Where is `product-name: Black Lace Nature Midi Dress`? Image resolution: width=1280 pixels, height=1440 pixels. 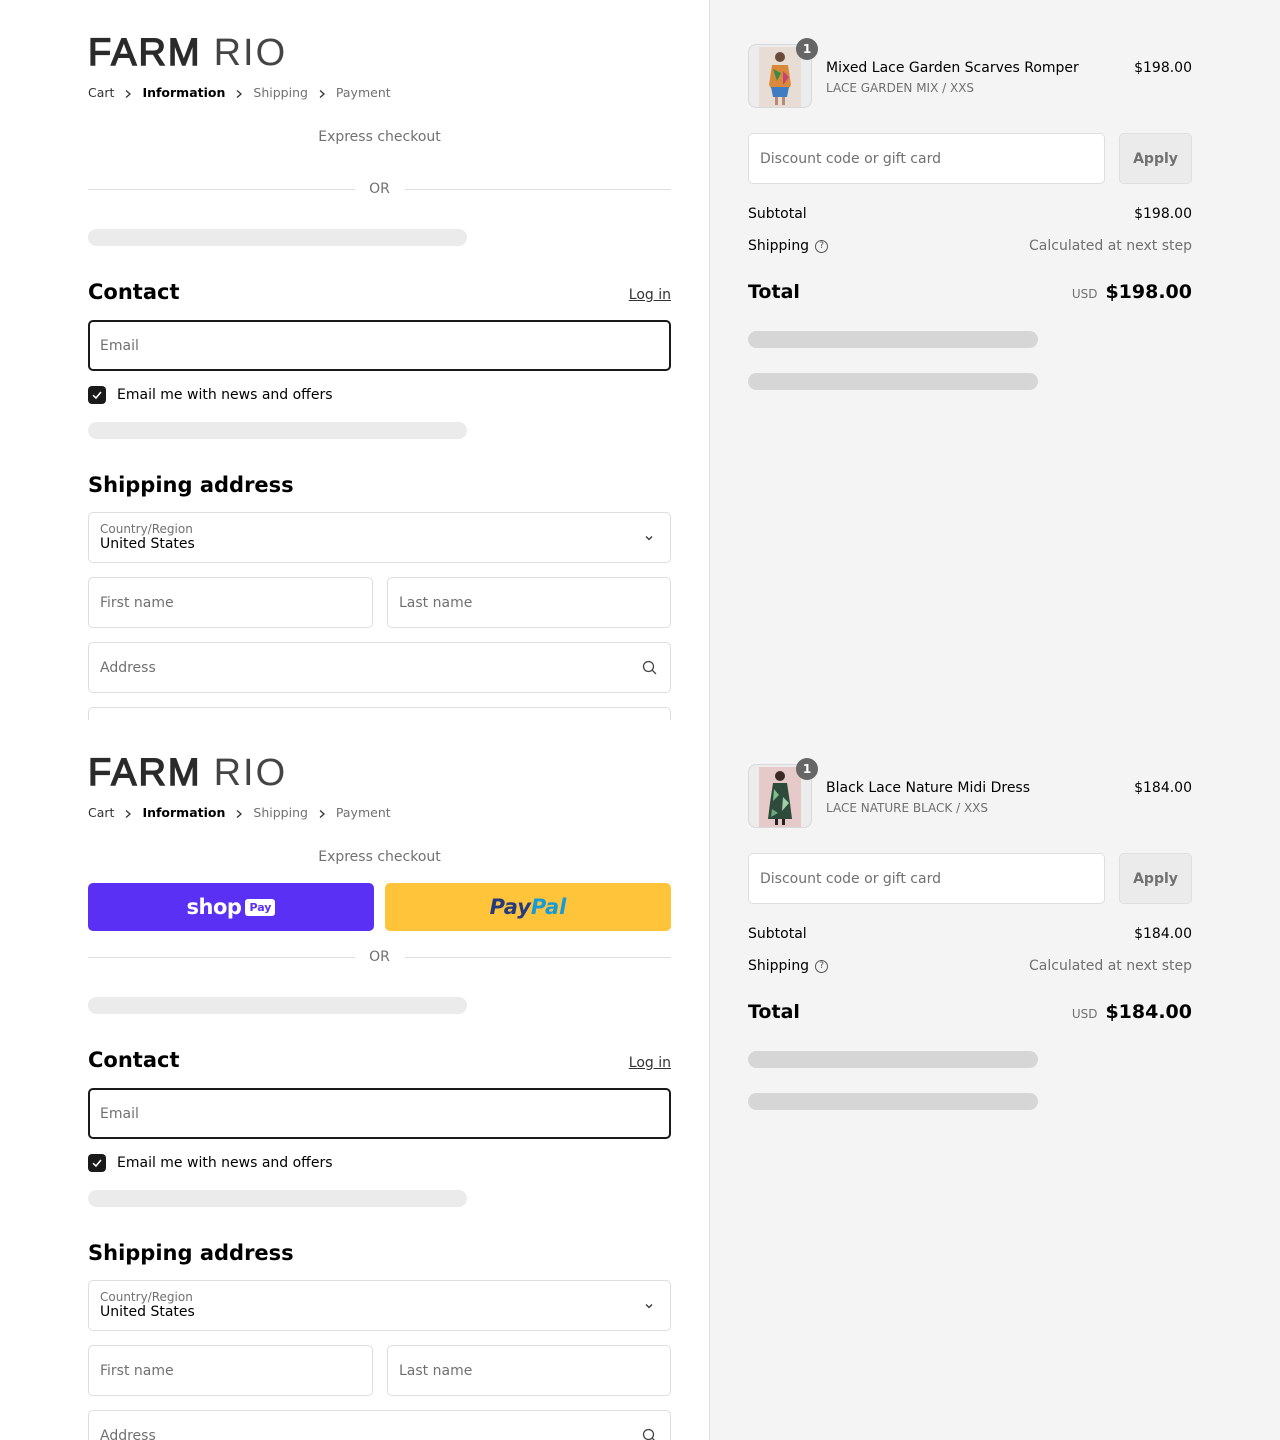 product-name: Black Lace Nature Midi Dress is located at coordinates (928, 788).